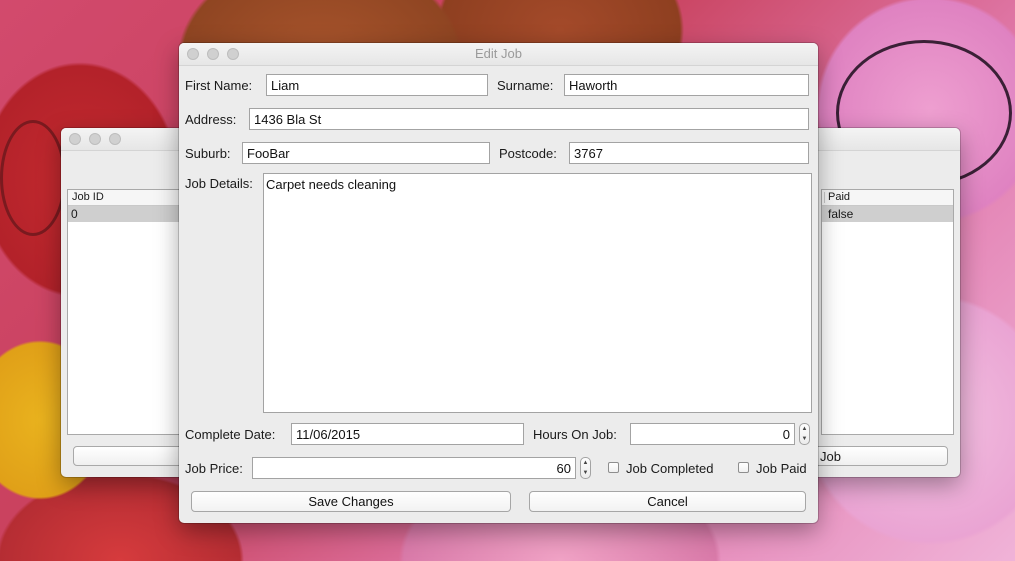 The width and height of the screenshot is (1015, 561). Describe the element at coordinates (781, 469) in the screenshot. I see `job-paid-label: Job Paid` at that location.